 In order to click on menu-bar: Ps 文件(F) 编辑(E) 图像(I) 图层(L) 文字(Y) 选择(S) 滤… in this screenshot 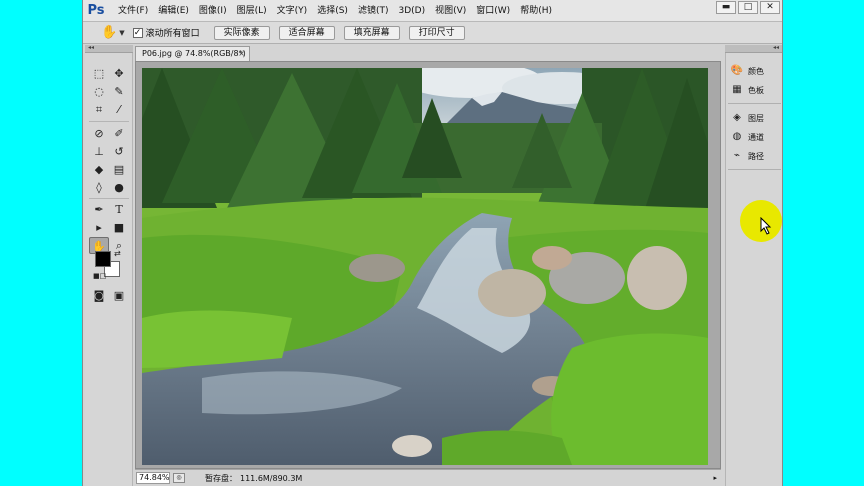, I will do `click(432, 11)`.